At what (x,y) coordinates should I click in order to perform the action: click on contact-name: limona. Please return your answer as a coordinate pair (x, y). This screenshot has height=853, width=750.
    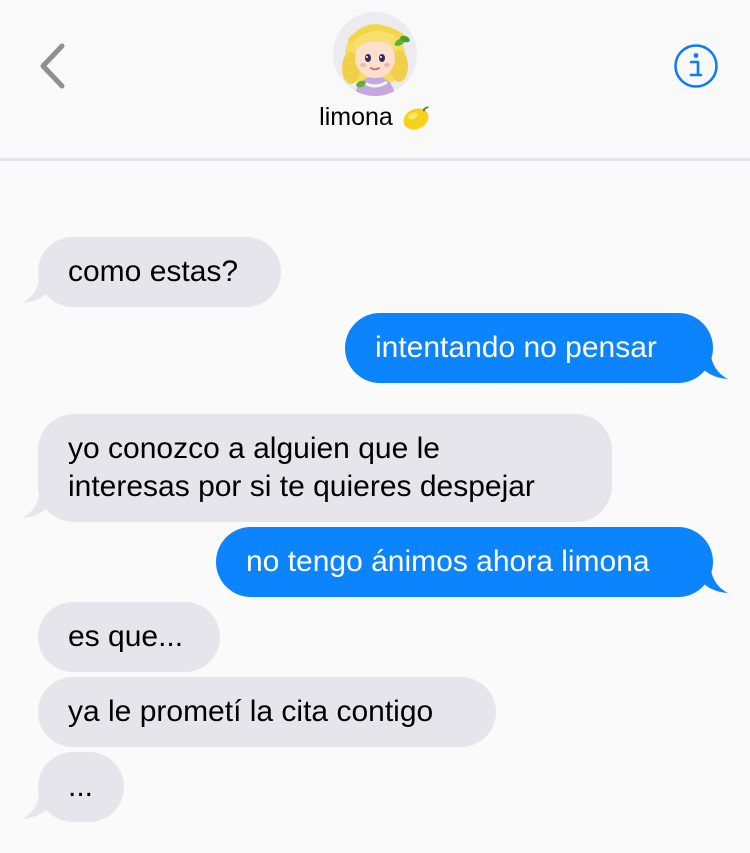
    Looking at the image, I should click on (375, 117).